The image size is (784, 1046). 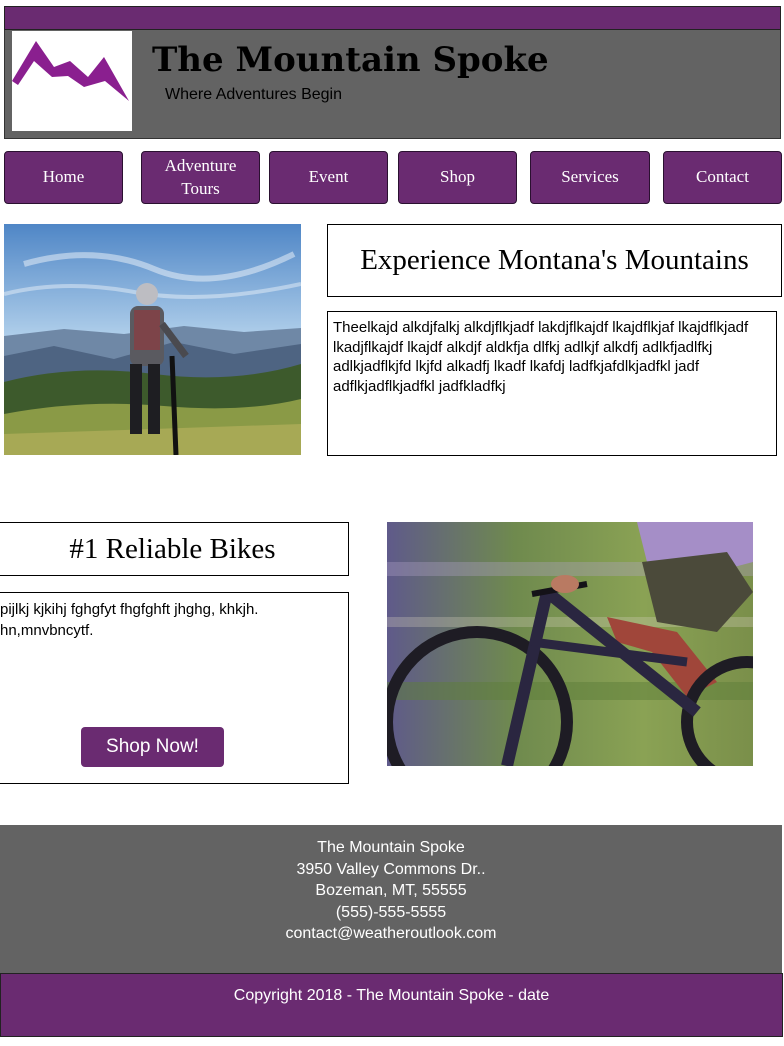 I want to click on site-tagline: Where Adventures Begin, so click(x=253, y=94).